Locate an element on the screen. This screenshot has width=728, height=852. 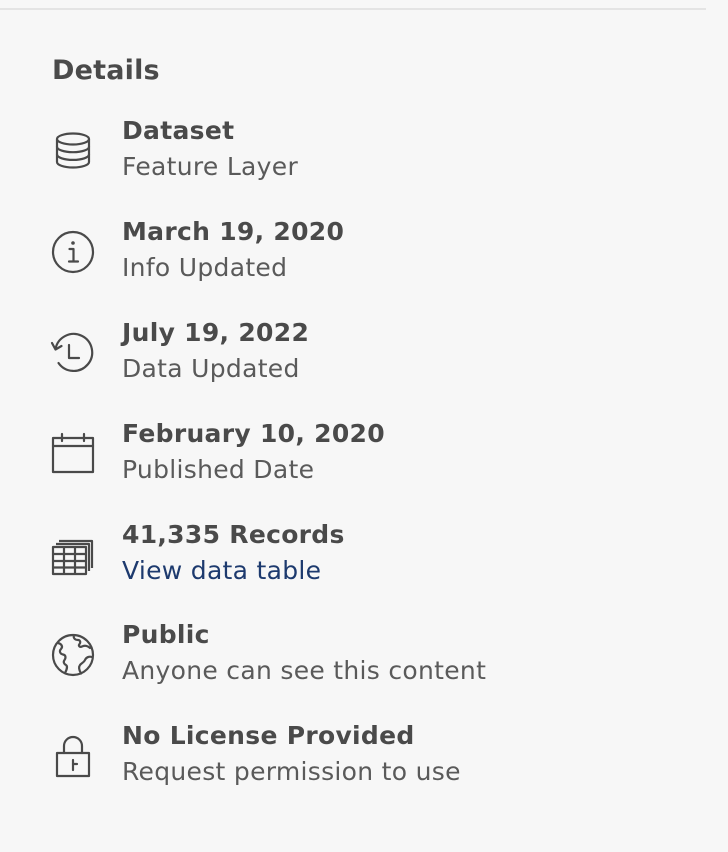
detail-item-published-date: February 10, 2020 Published Date is located at coordinates (370, 457).